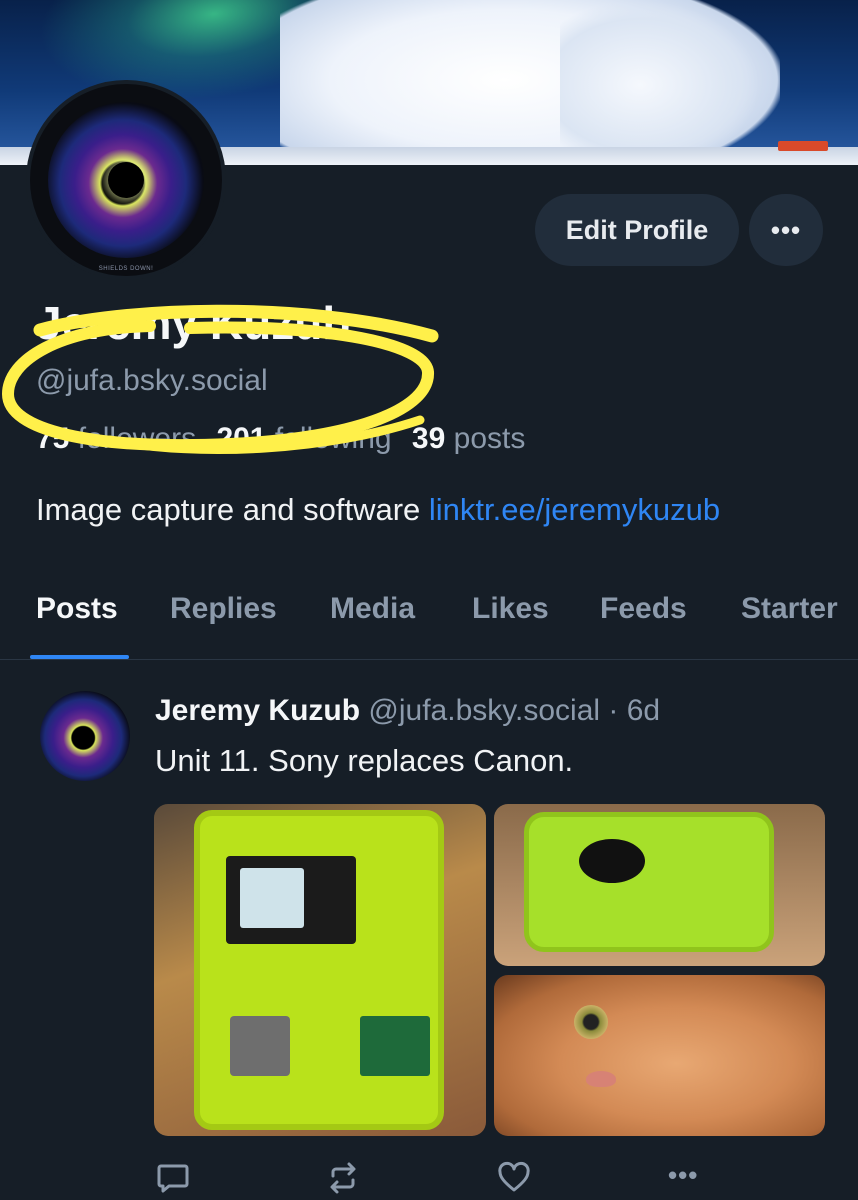 The height and width of the screenshot is (1200, 858). What do you see at coordinates (333, 438) in the screenshot?
I see `following-label: following` at bounding box center [333, 438].